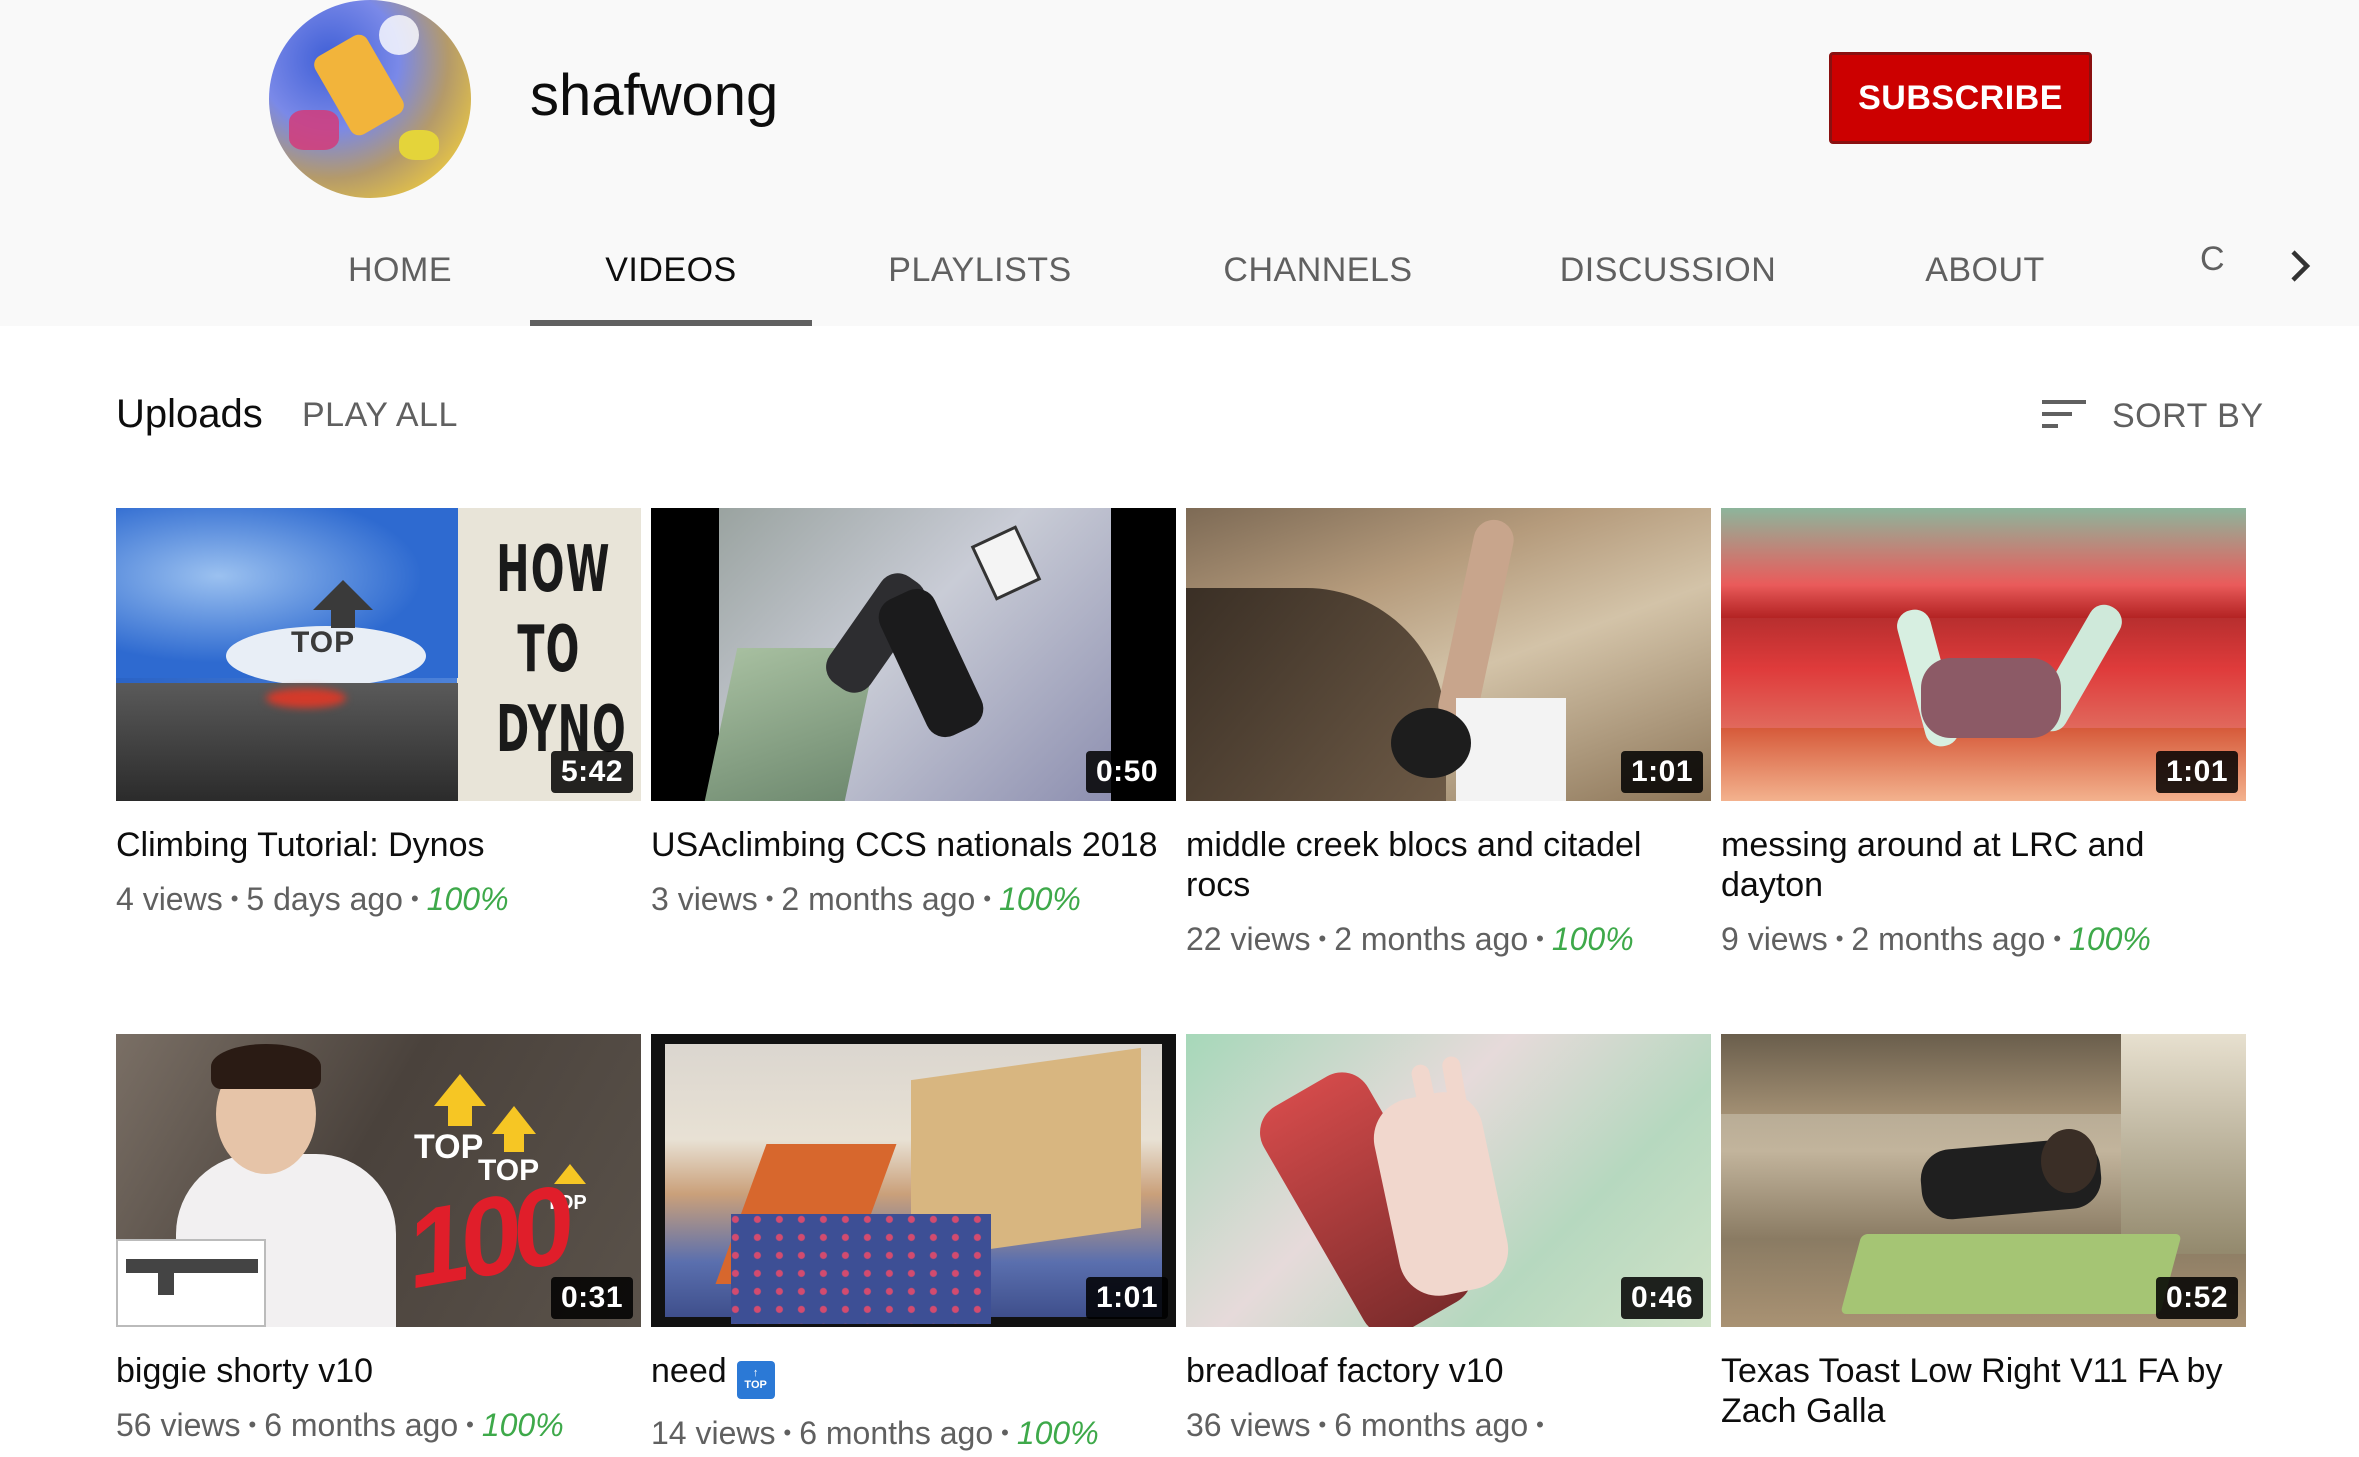 The width and height of the screenshot is (2359, 1457). What do you see at coordinates (2064, 416) in the screenshot?
I see `sort-icon` at bounding box center [2064, 416].